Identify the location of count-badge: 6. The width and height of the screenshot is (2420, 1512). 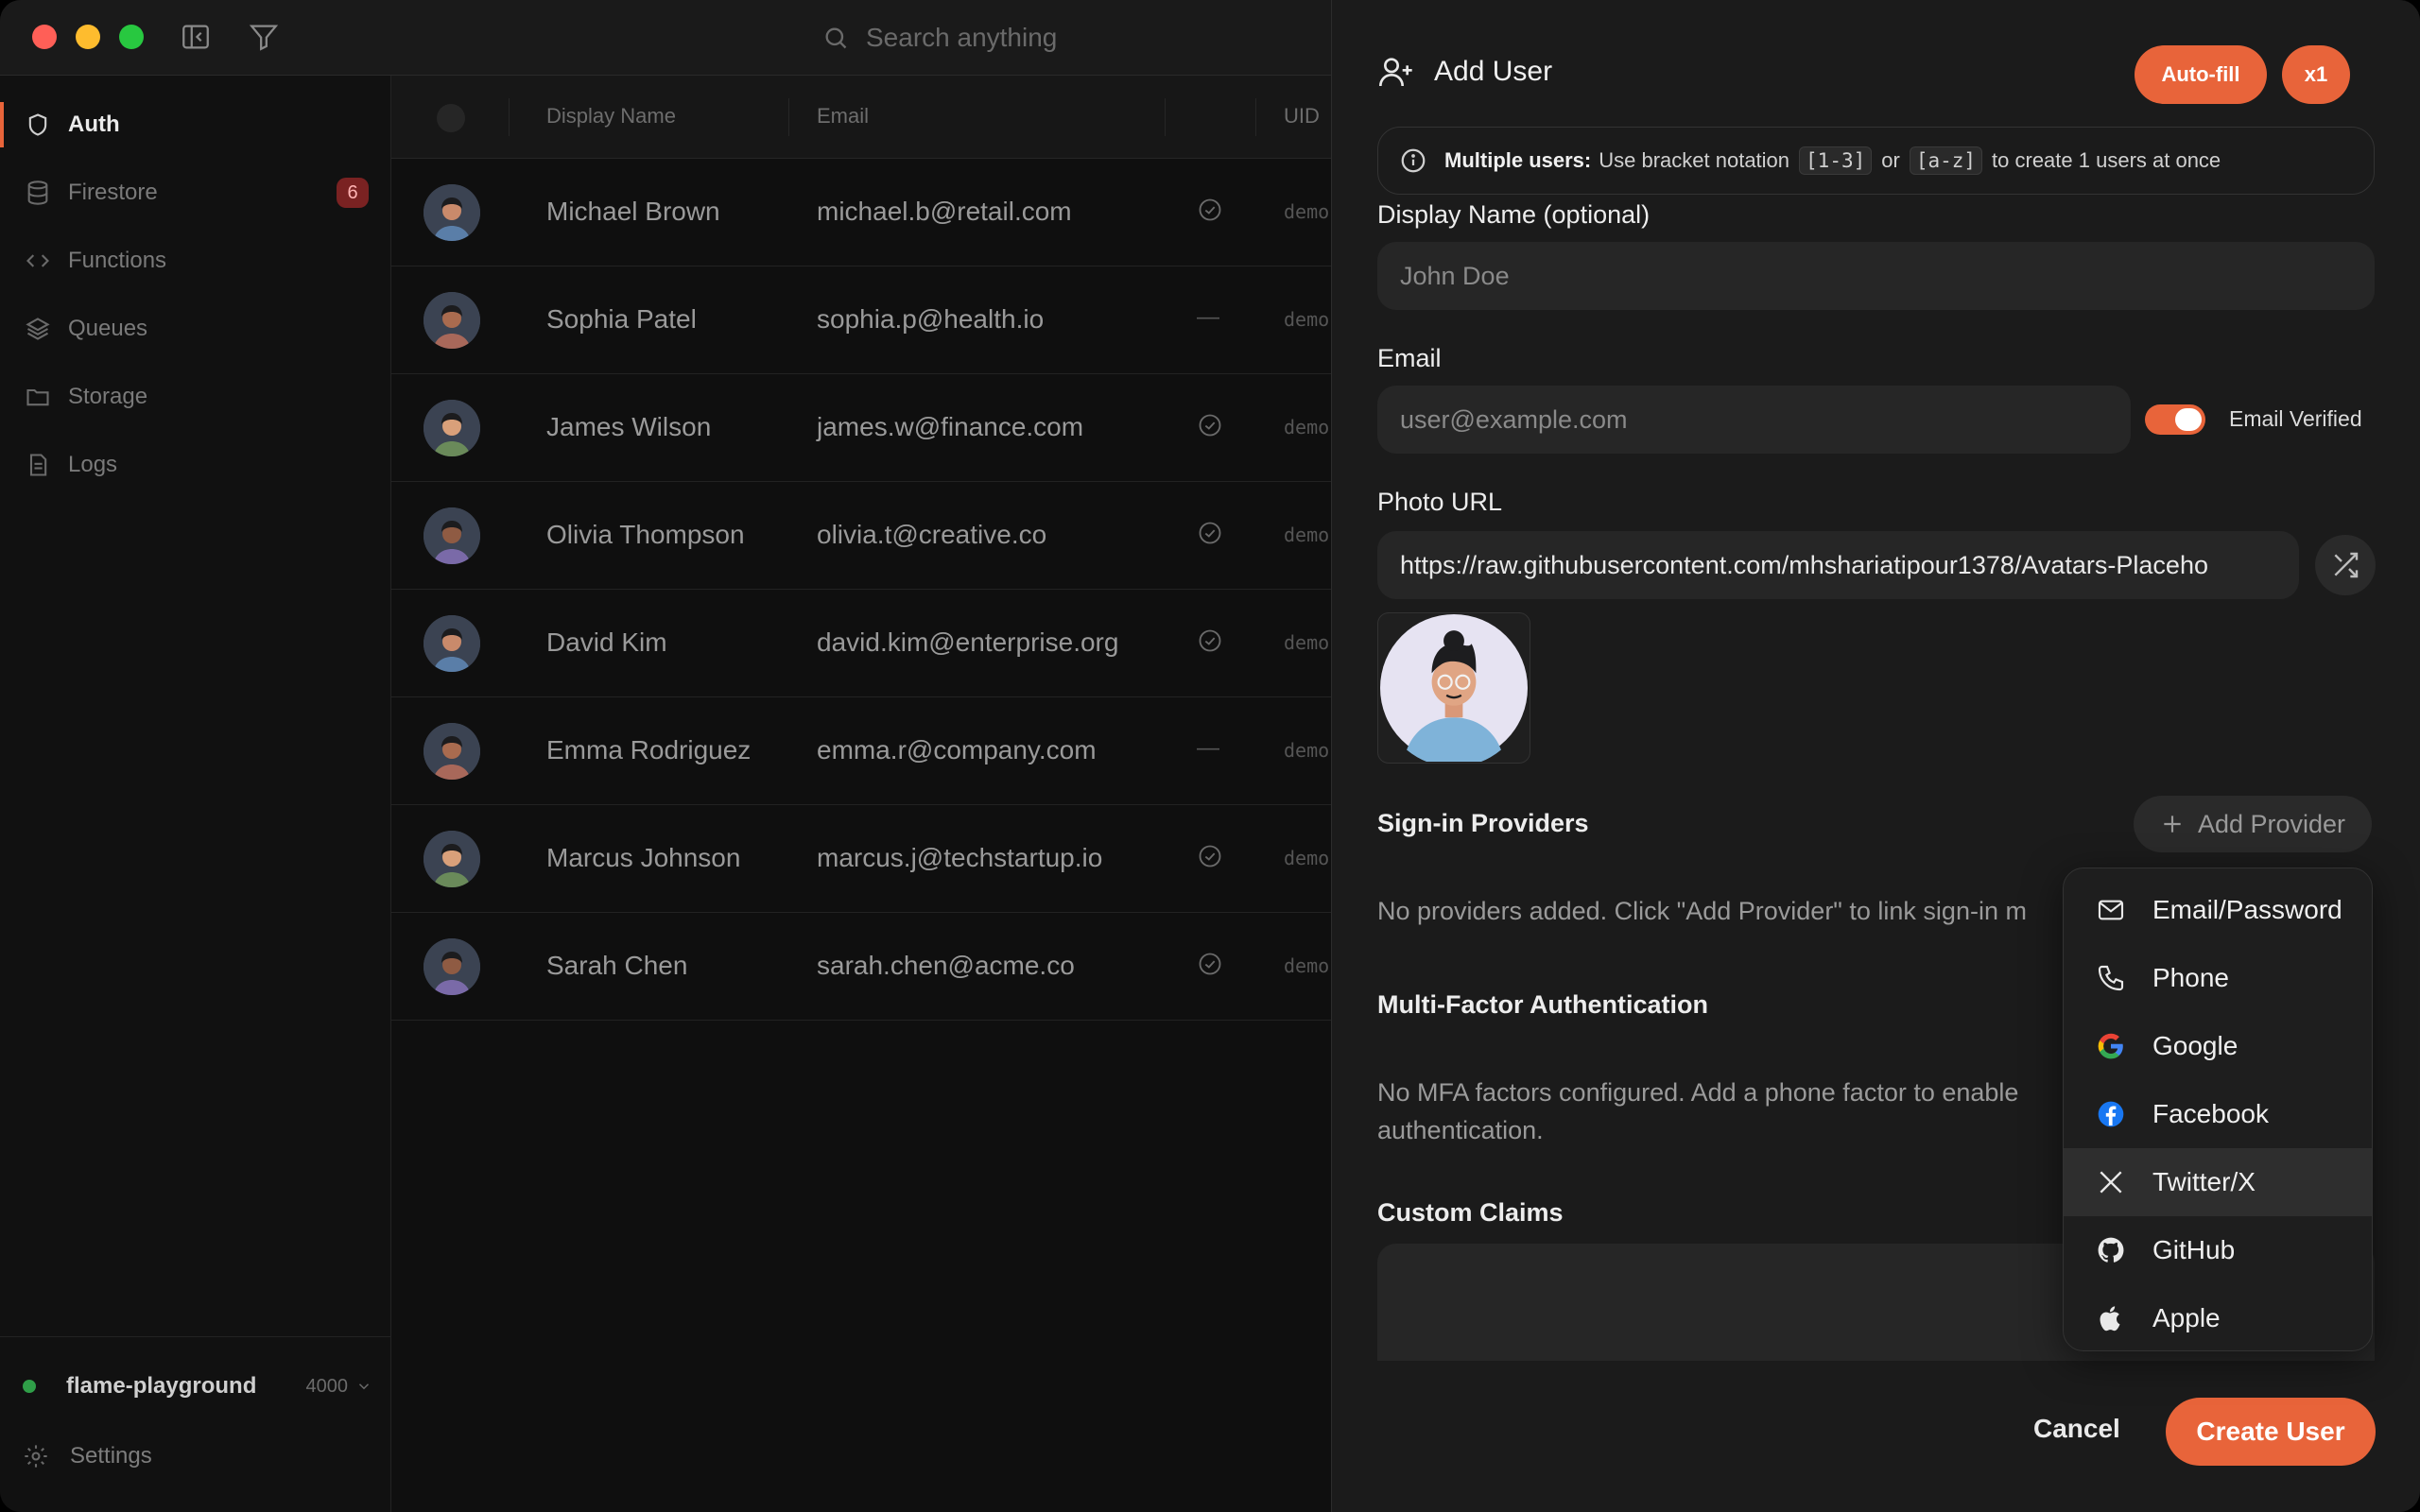
(353, 193).